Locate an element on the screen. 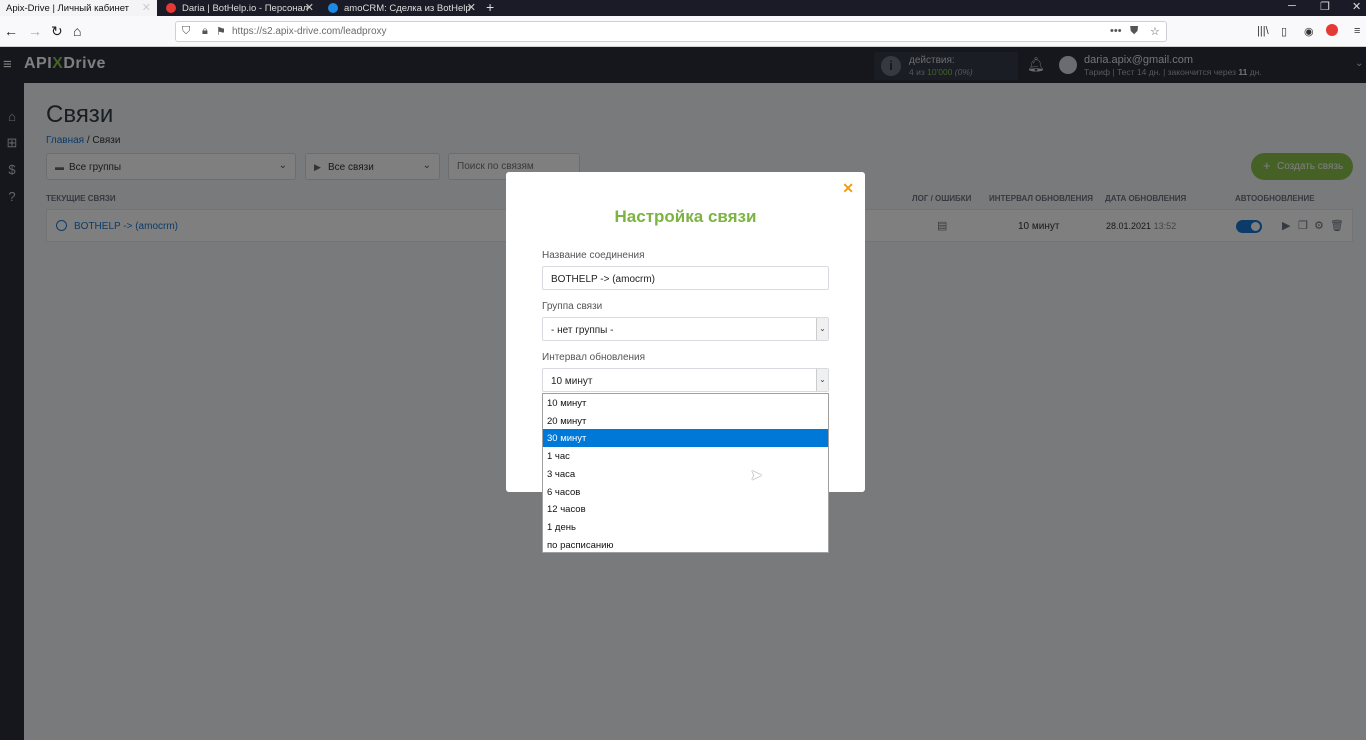  library-icon: |||\ is located at coordinates (1263, 31).